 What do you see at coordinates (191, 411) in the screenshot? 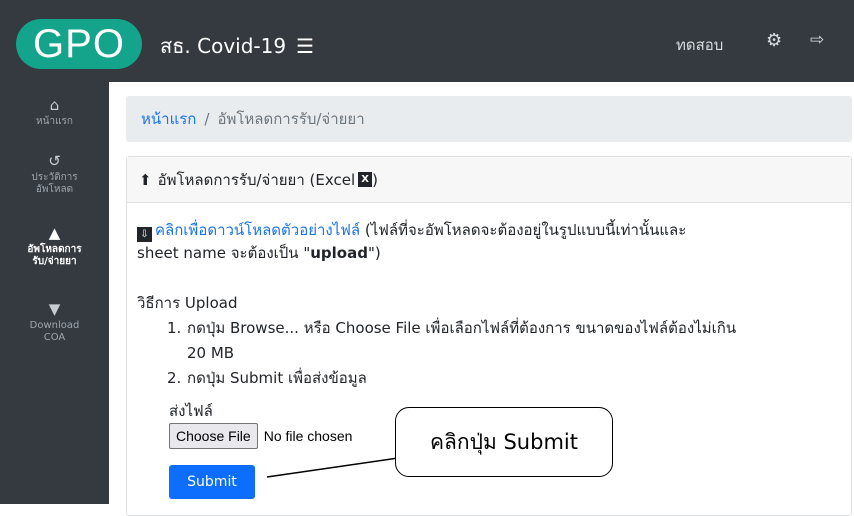
I see `send-file-label: ส่งไฟล์` at bounding box center [191, 411].